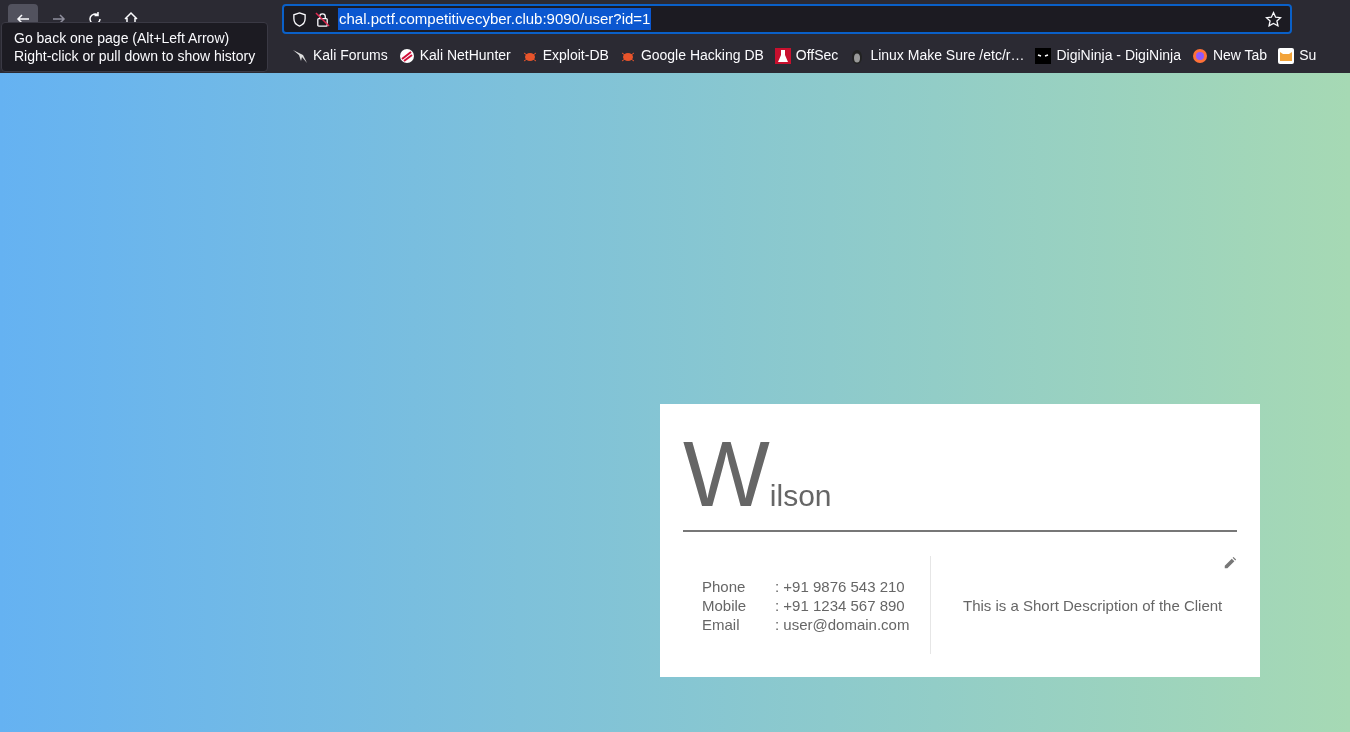 This screenshot has width=1350, height=732. Describe the element at coordinates (340, 55) in the screenshot. I see `bookmark-link: Kali Forums` at that location.